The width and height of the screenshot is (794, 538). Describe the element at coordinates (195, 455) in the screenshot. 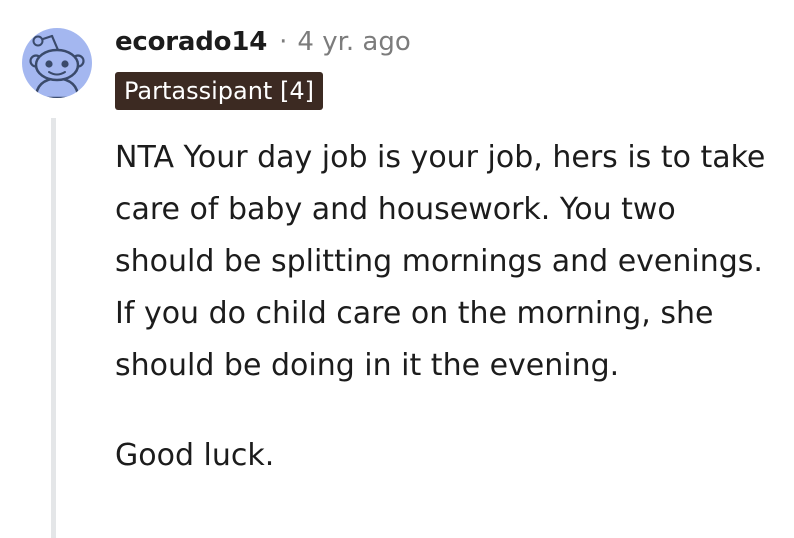

I see `comment-paragraph: Good luck.` at that location.